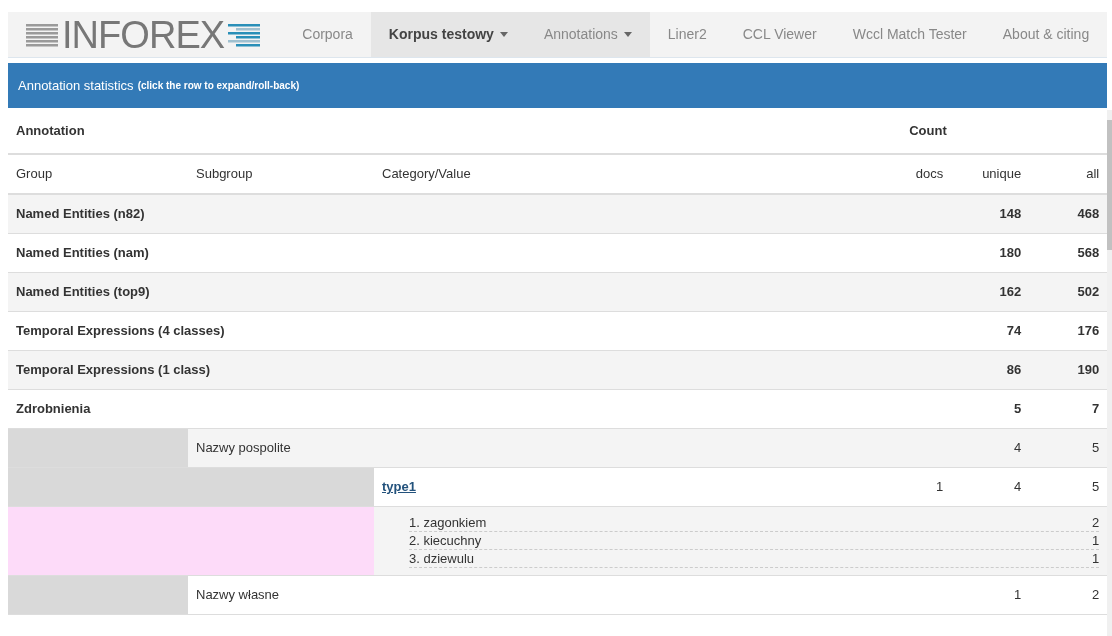 Image resolution: width=1112 pixels, height=636 pixels. What do you see at coordinates (218, 86) in the screenshot?
I see `panel-hint: (click the row to expand/roll-back)` at bounding box center [218, 86].